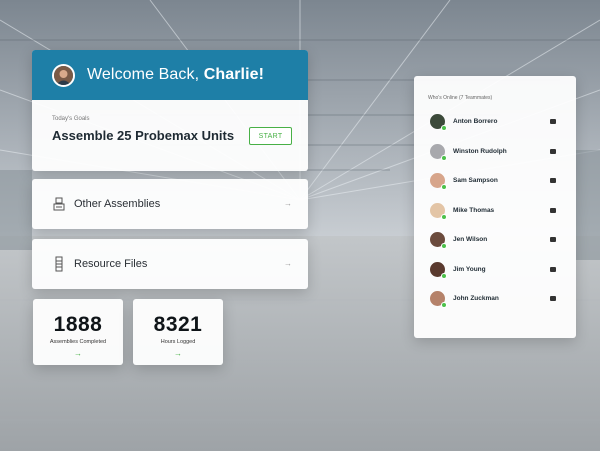  I want to click on stat-value: 1888, so click(78, 324).